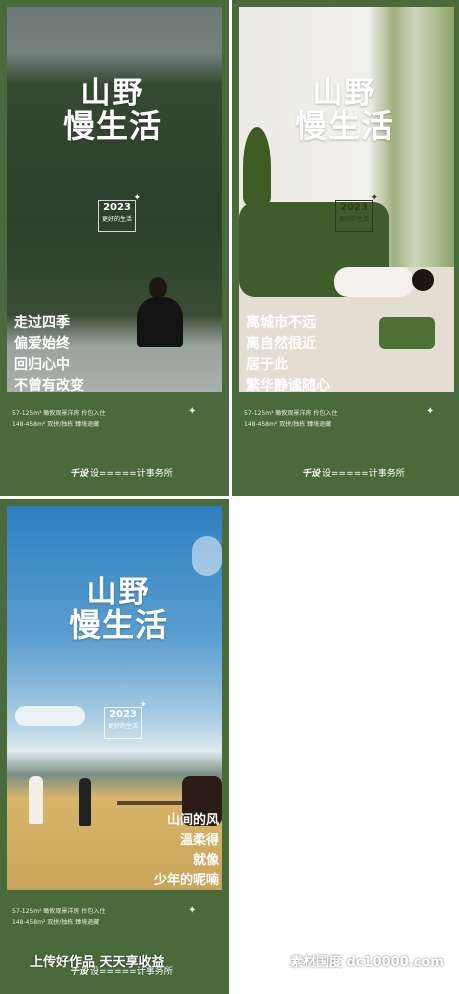  I want to click on verse-line: 离自然很近, so click(281, 344).